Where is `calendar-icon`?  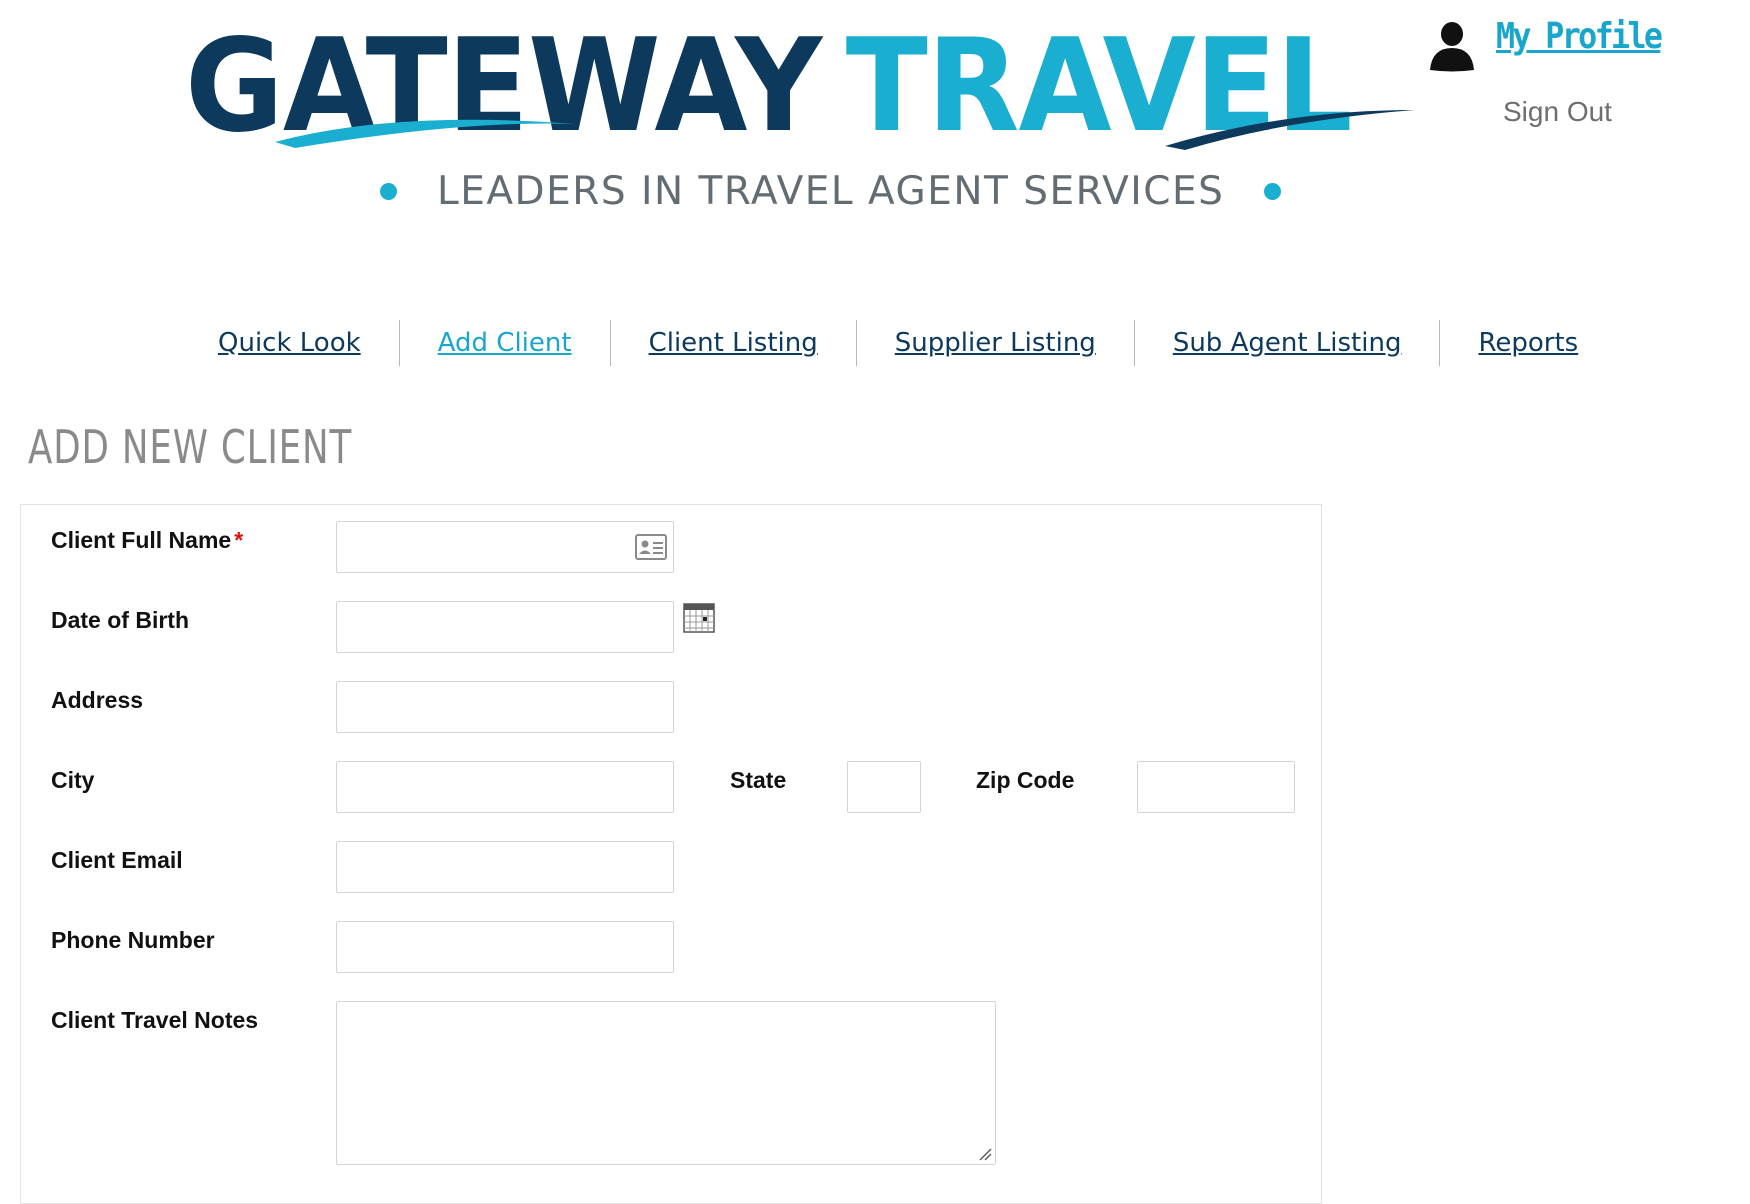
calendar-icon is located at coordinates (699, 618).